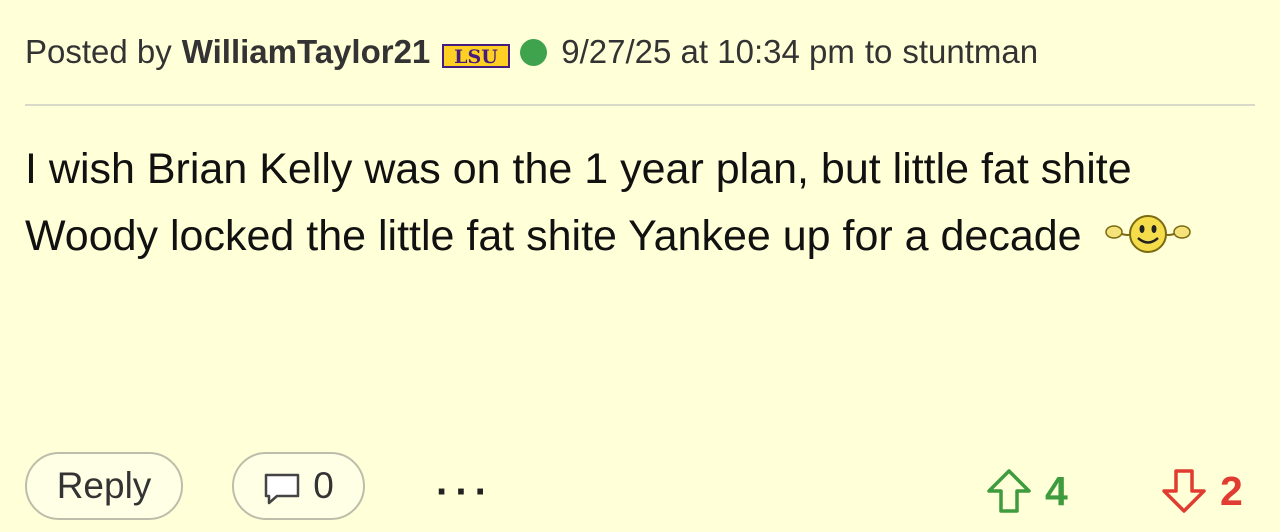 The width and height of the screenshot is (1280, 532). What do you see at coordinates (640, 105) in the screenshot?
I see `header-divider` at bounding box center [640, 105].